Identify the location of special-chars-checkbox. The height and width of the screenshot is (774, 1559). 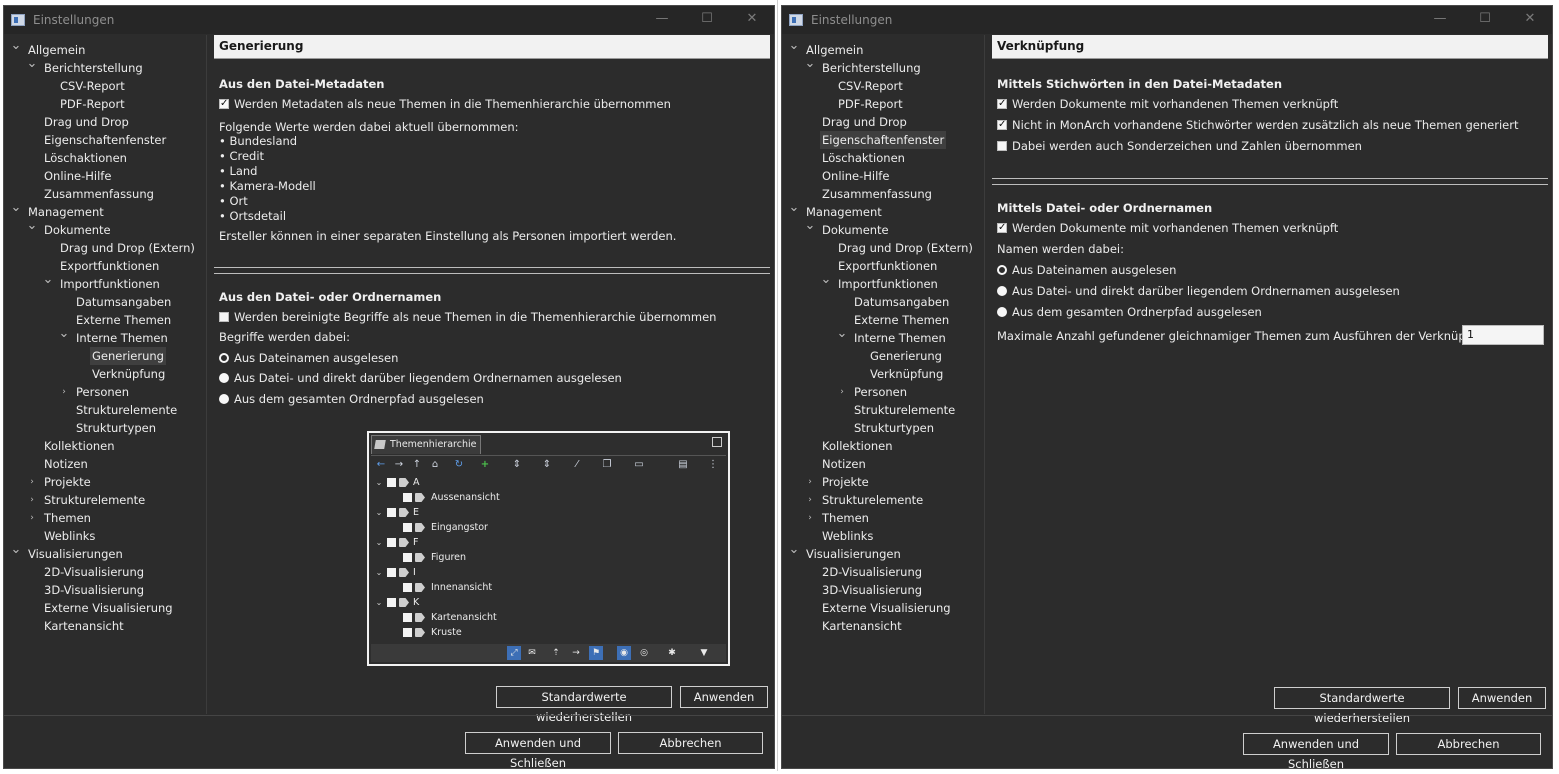
(1002, 146).